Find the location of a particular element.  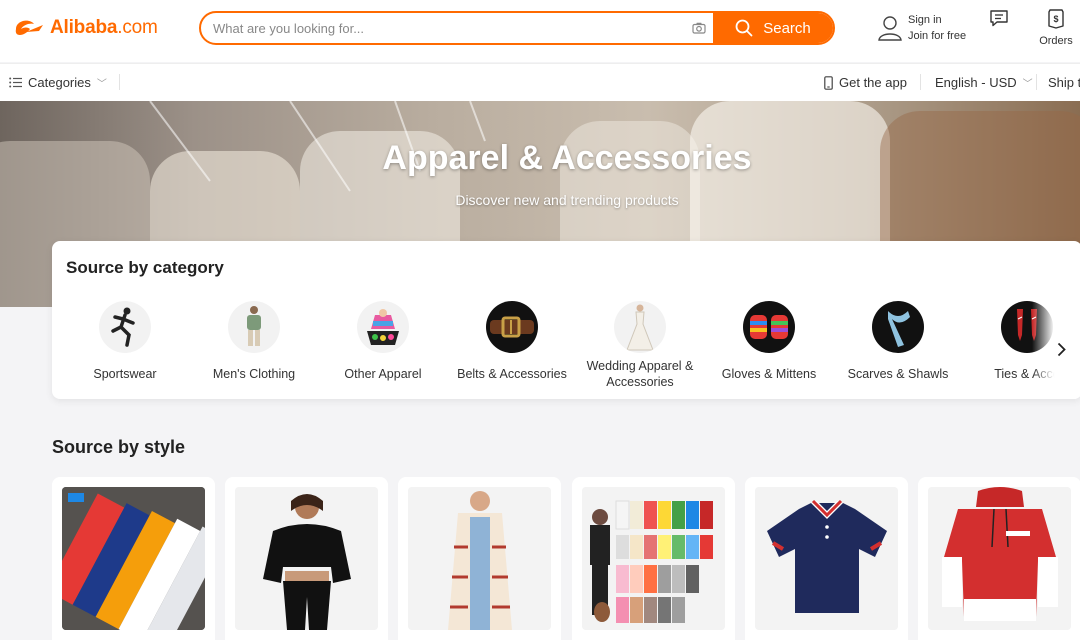

alibaba-logo: Alibaba.com is located at coordinates (85, 28).